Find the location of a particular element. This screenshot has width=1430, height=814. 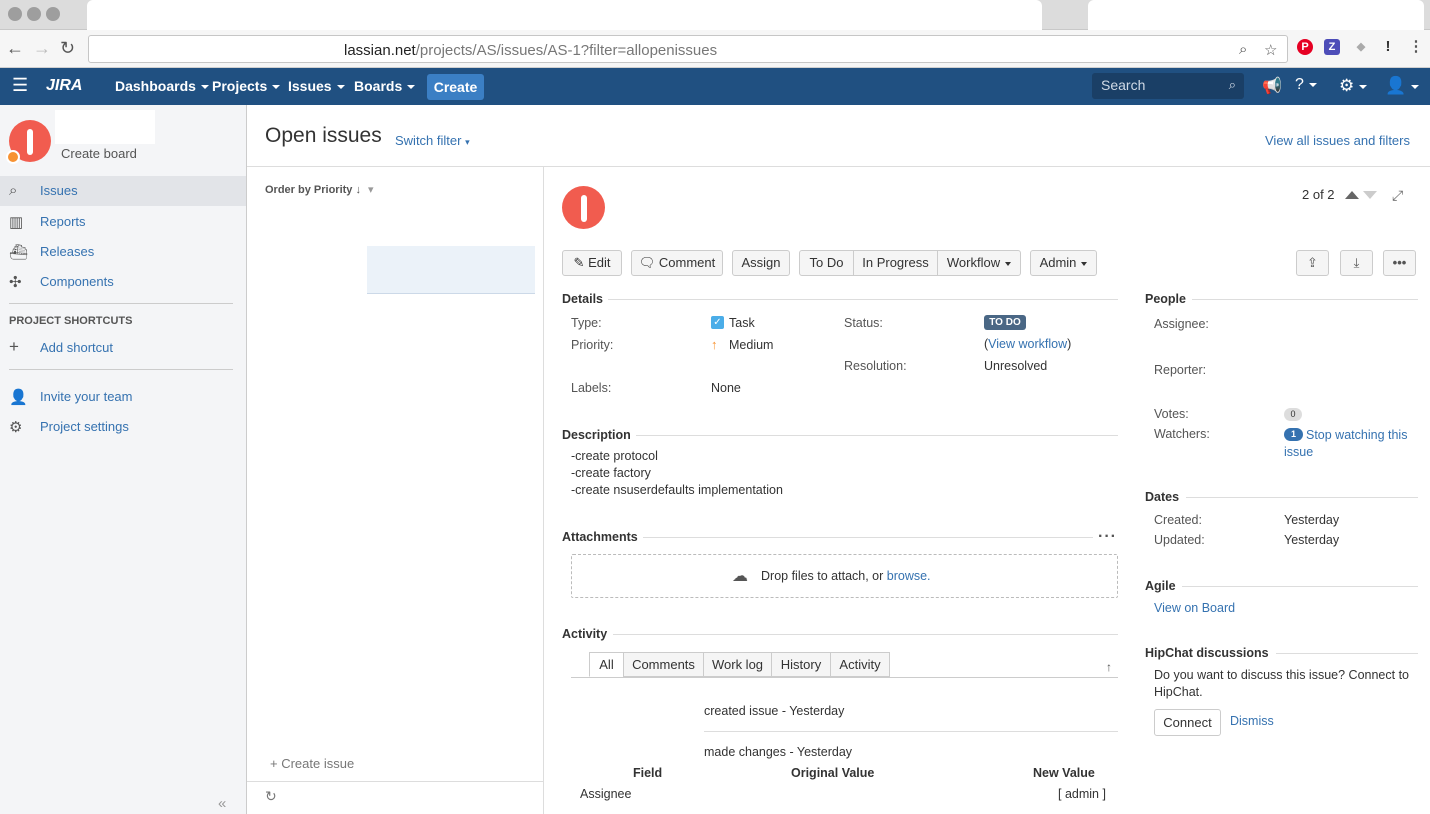

pinterest-icon: P is located at coordinates (1305, 47).